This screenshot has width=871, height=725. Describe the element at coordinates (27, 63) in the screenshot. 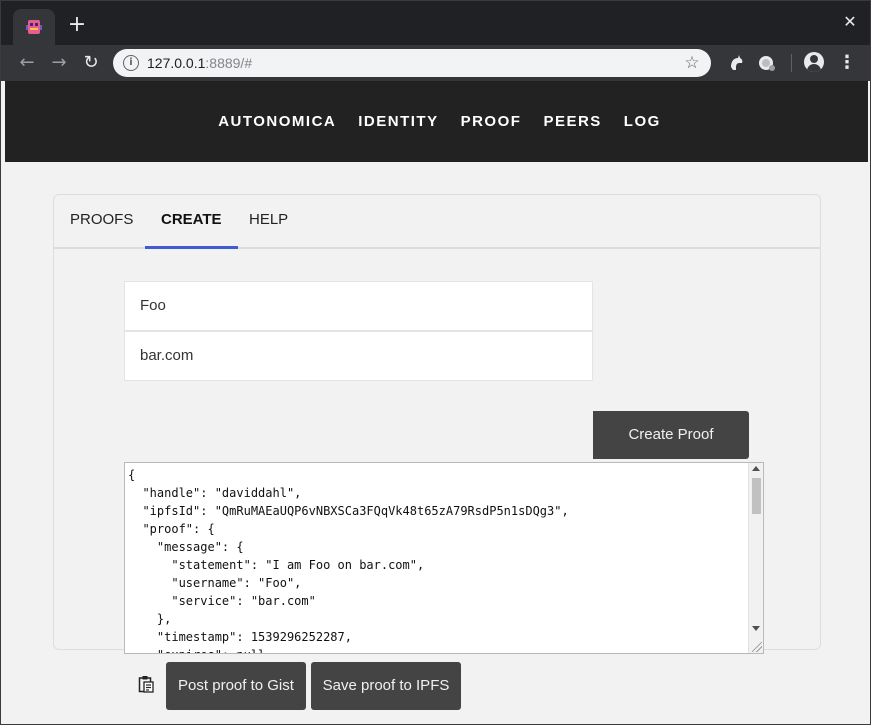

I see `back-arrow-icon: ←` at that location.